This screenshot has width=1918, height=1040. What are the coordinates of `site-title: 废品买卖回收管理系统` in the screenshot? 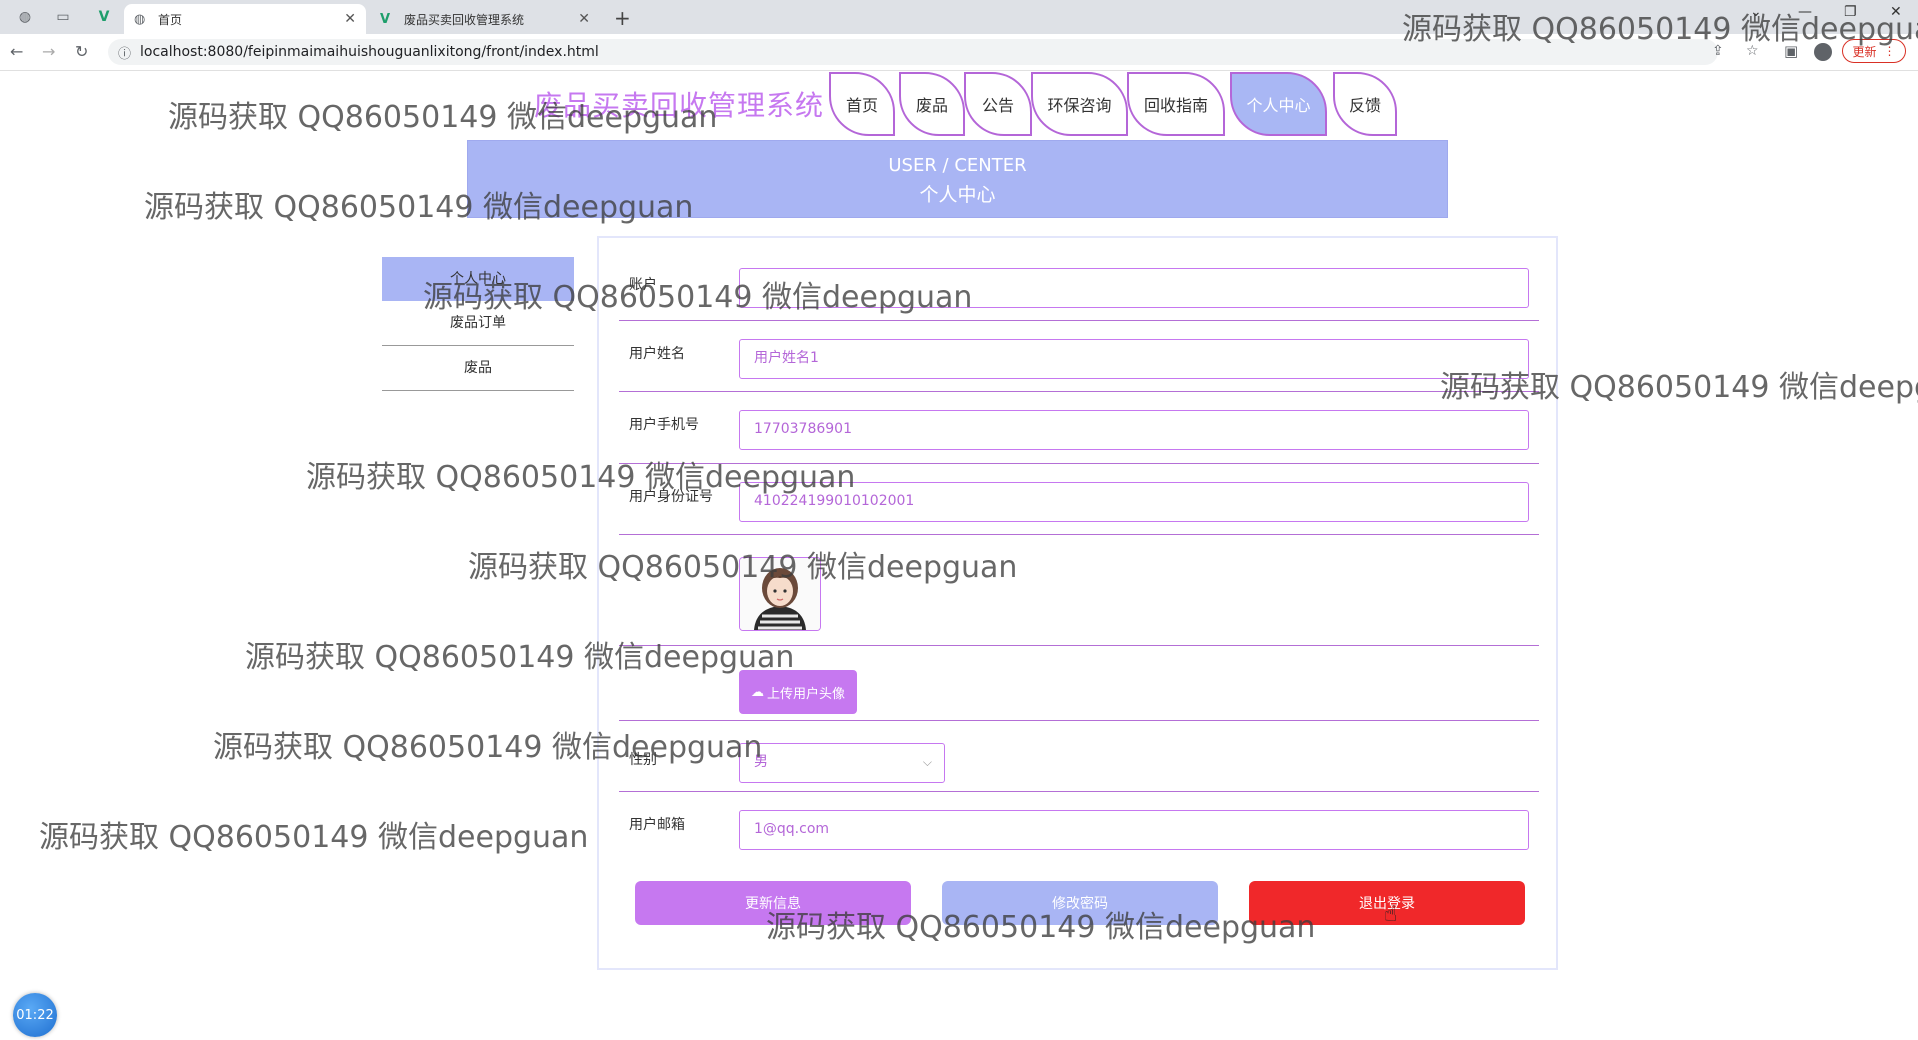 It's located at (679, 105).